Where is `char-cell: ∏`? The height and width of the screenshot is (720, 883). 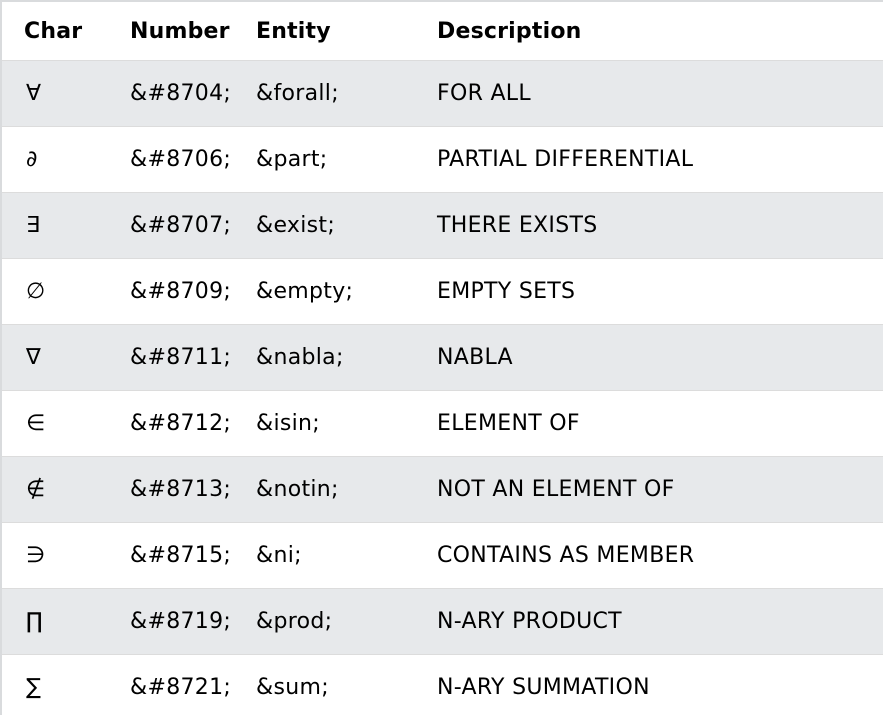
char-cell: ∏ is located at coordinates (55, 622).